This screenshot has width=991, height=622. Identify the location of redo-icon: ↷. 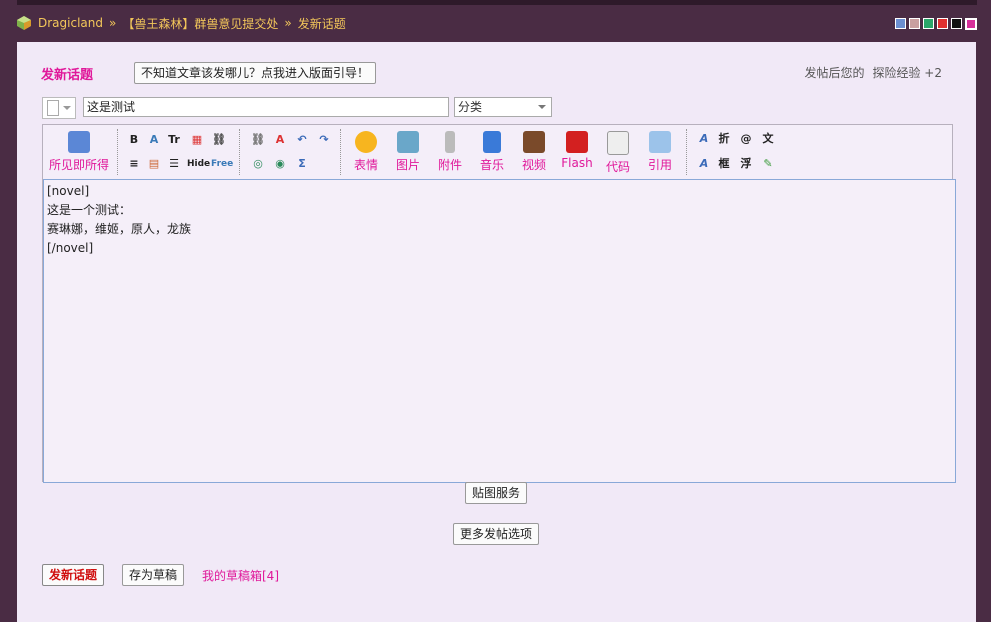
(324, 140).